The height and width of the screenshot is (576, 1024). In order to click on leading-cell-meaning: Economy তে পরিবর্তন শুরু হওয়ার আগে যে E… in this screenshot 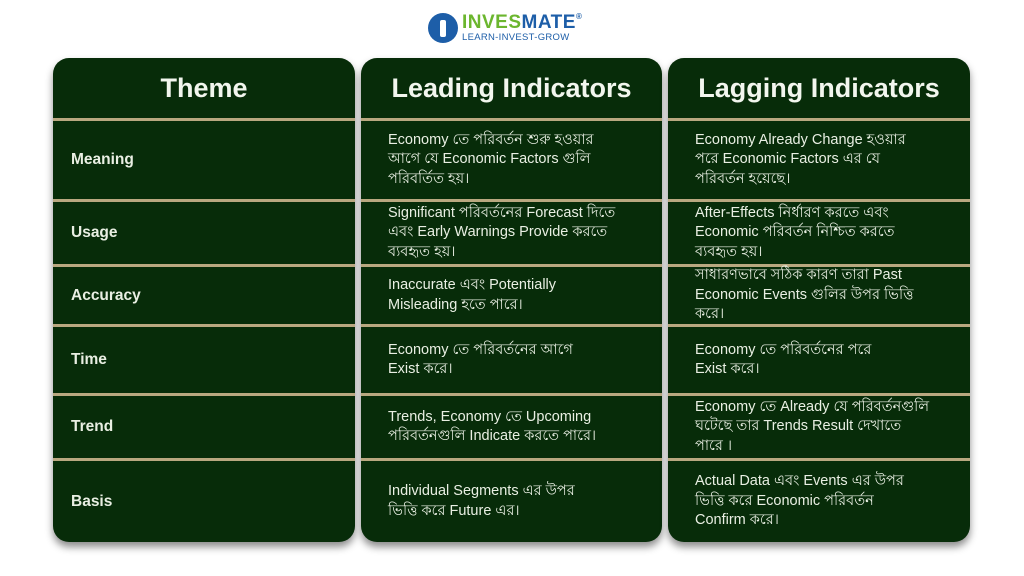, I will do `click(511, 158)`.